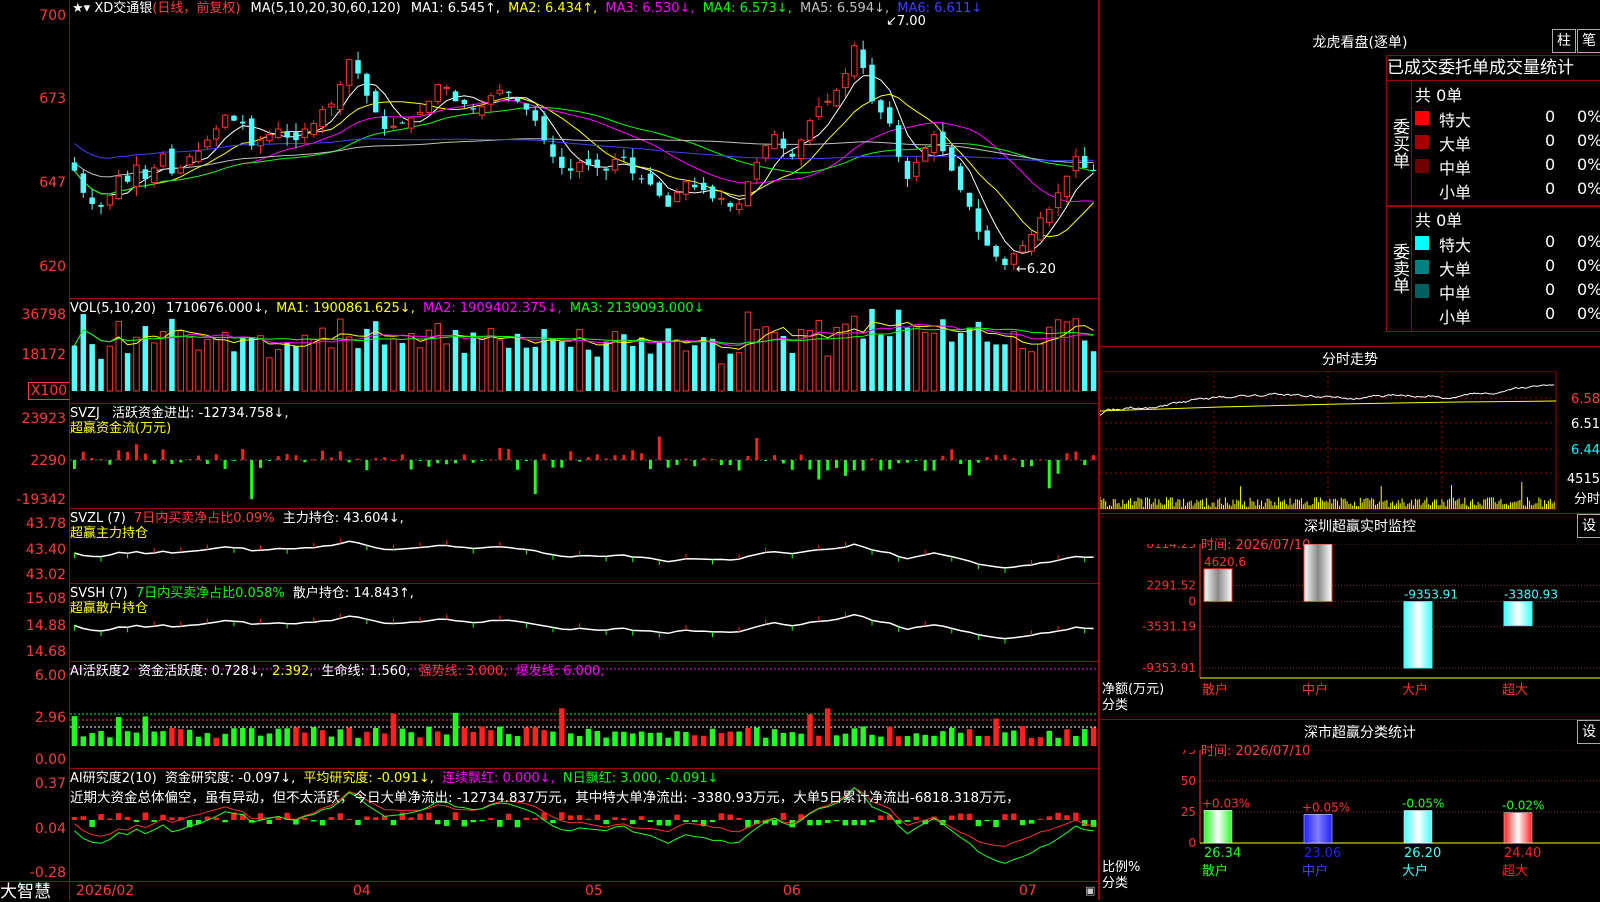 This screenshot has height=902, width=1600. I want to click on intraday-panel: 分时走势 6.58 6.51 6.44 4515 分时, so click(1350, 430).